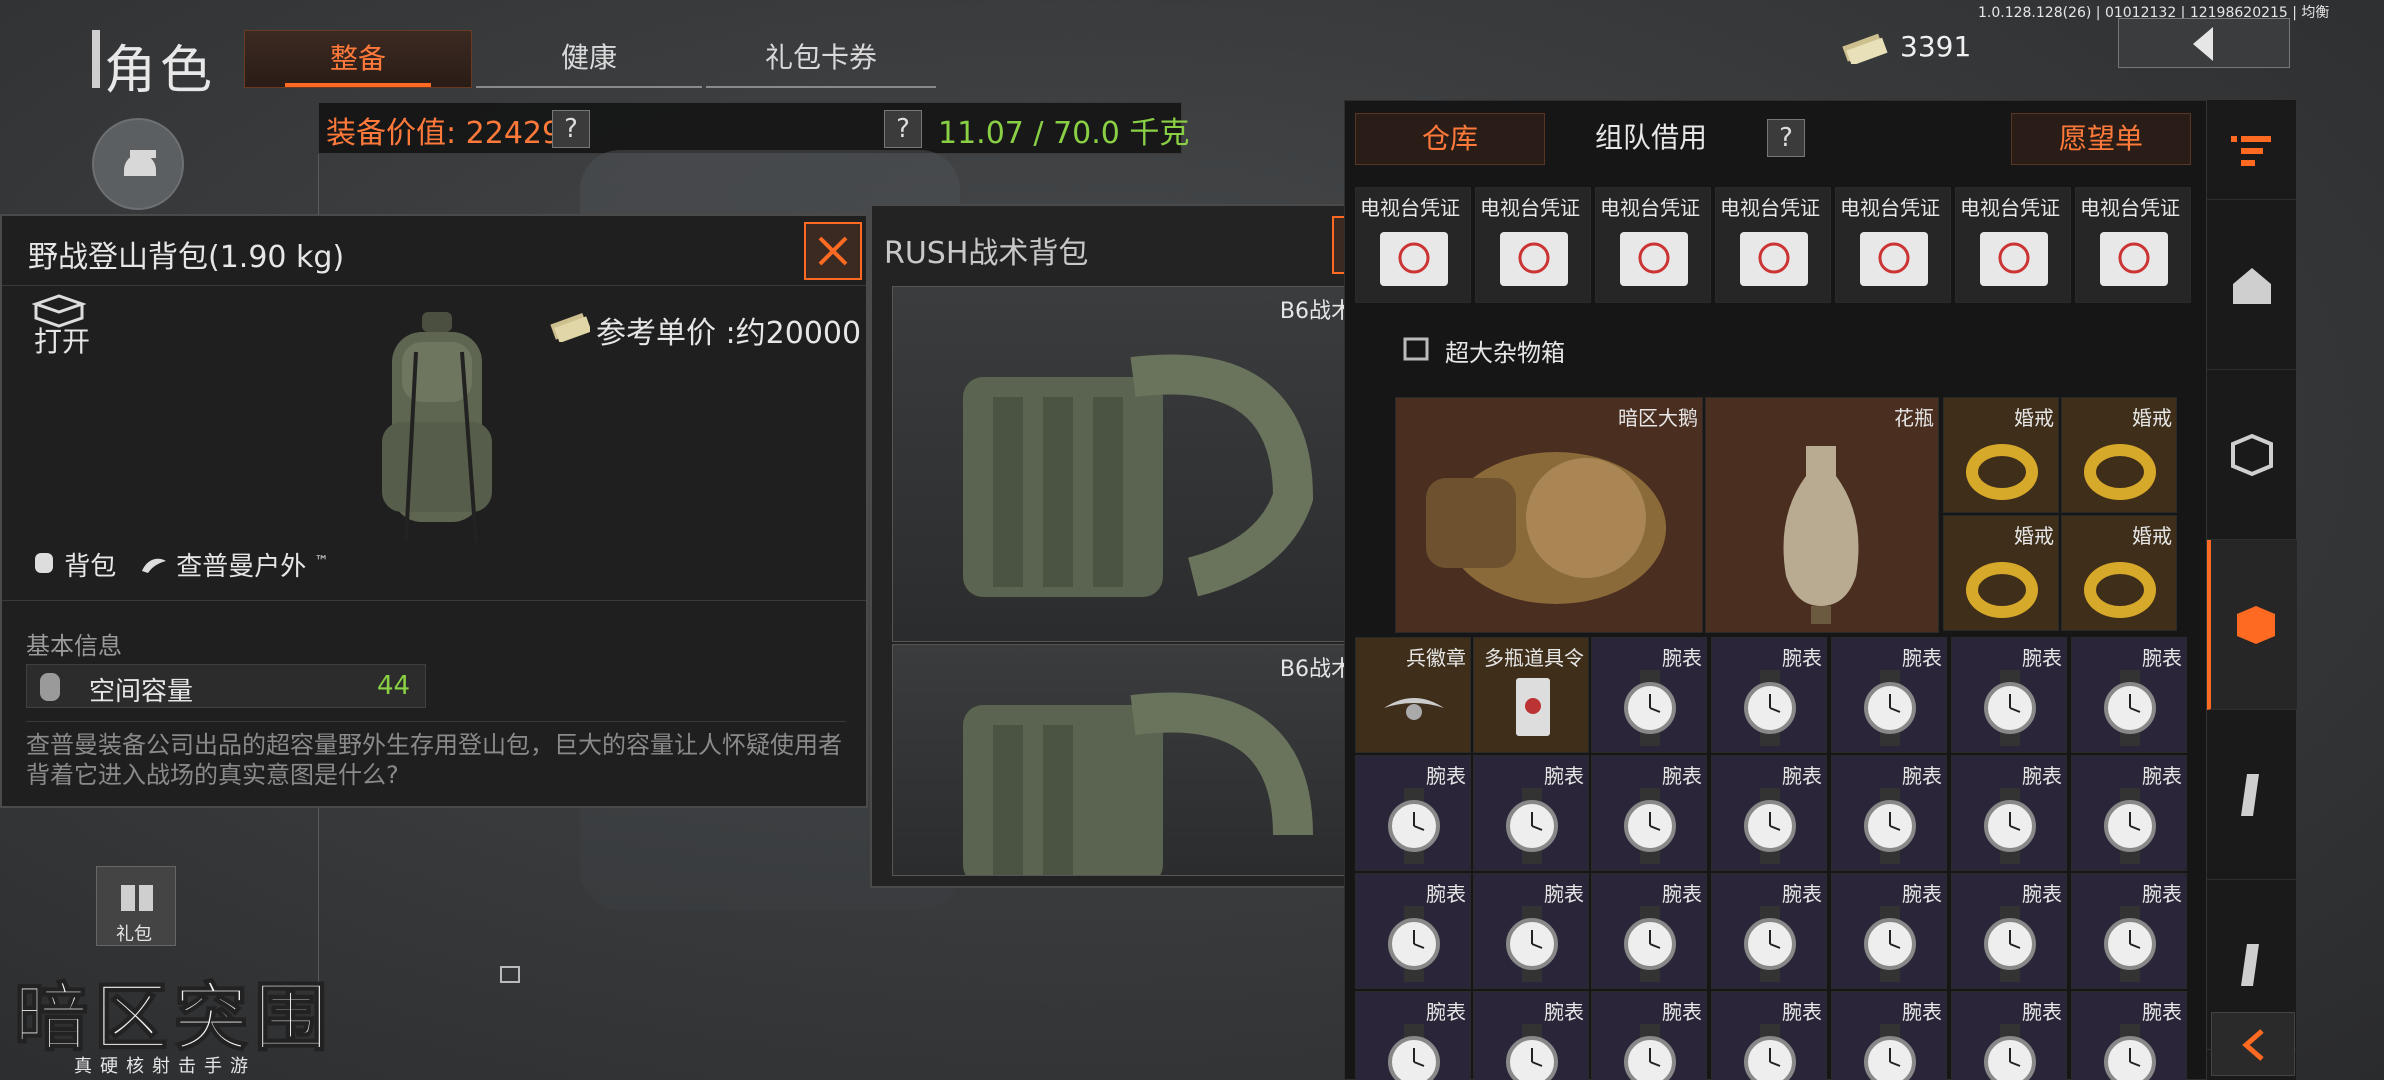  I want to click on item-detail-close-button, so click(833, 251).